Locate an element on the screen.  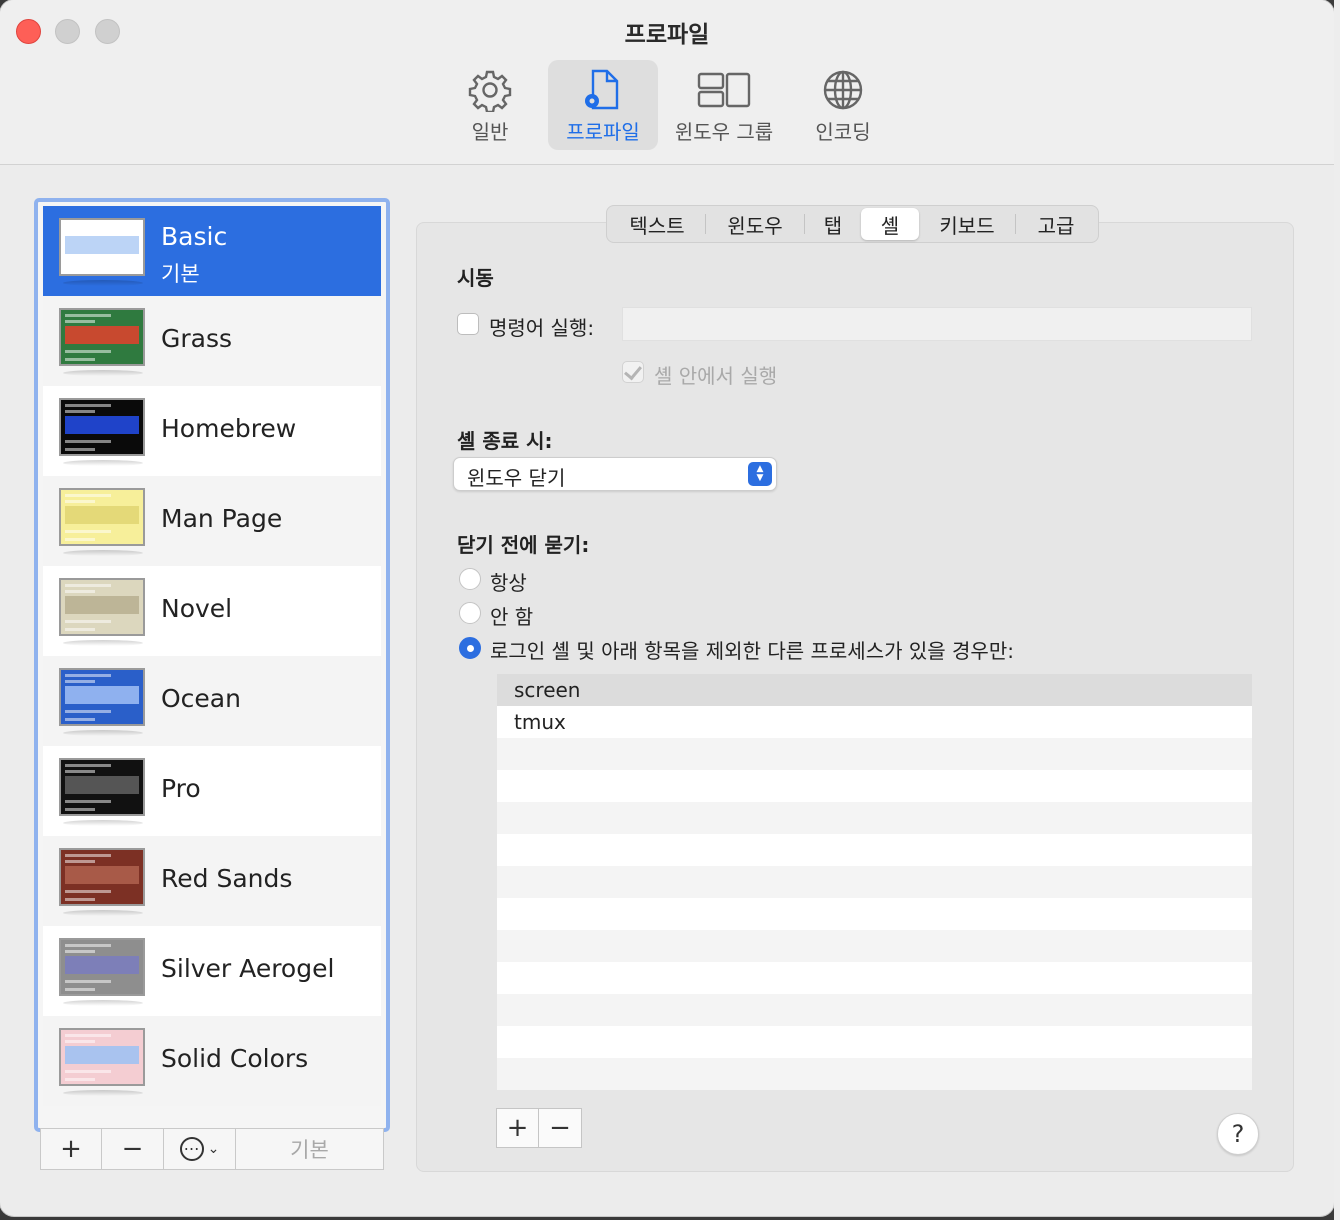
tab-window: 윈도우 is located at coordinates (755, 224).